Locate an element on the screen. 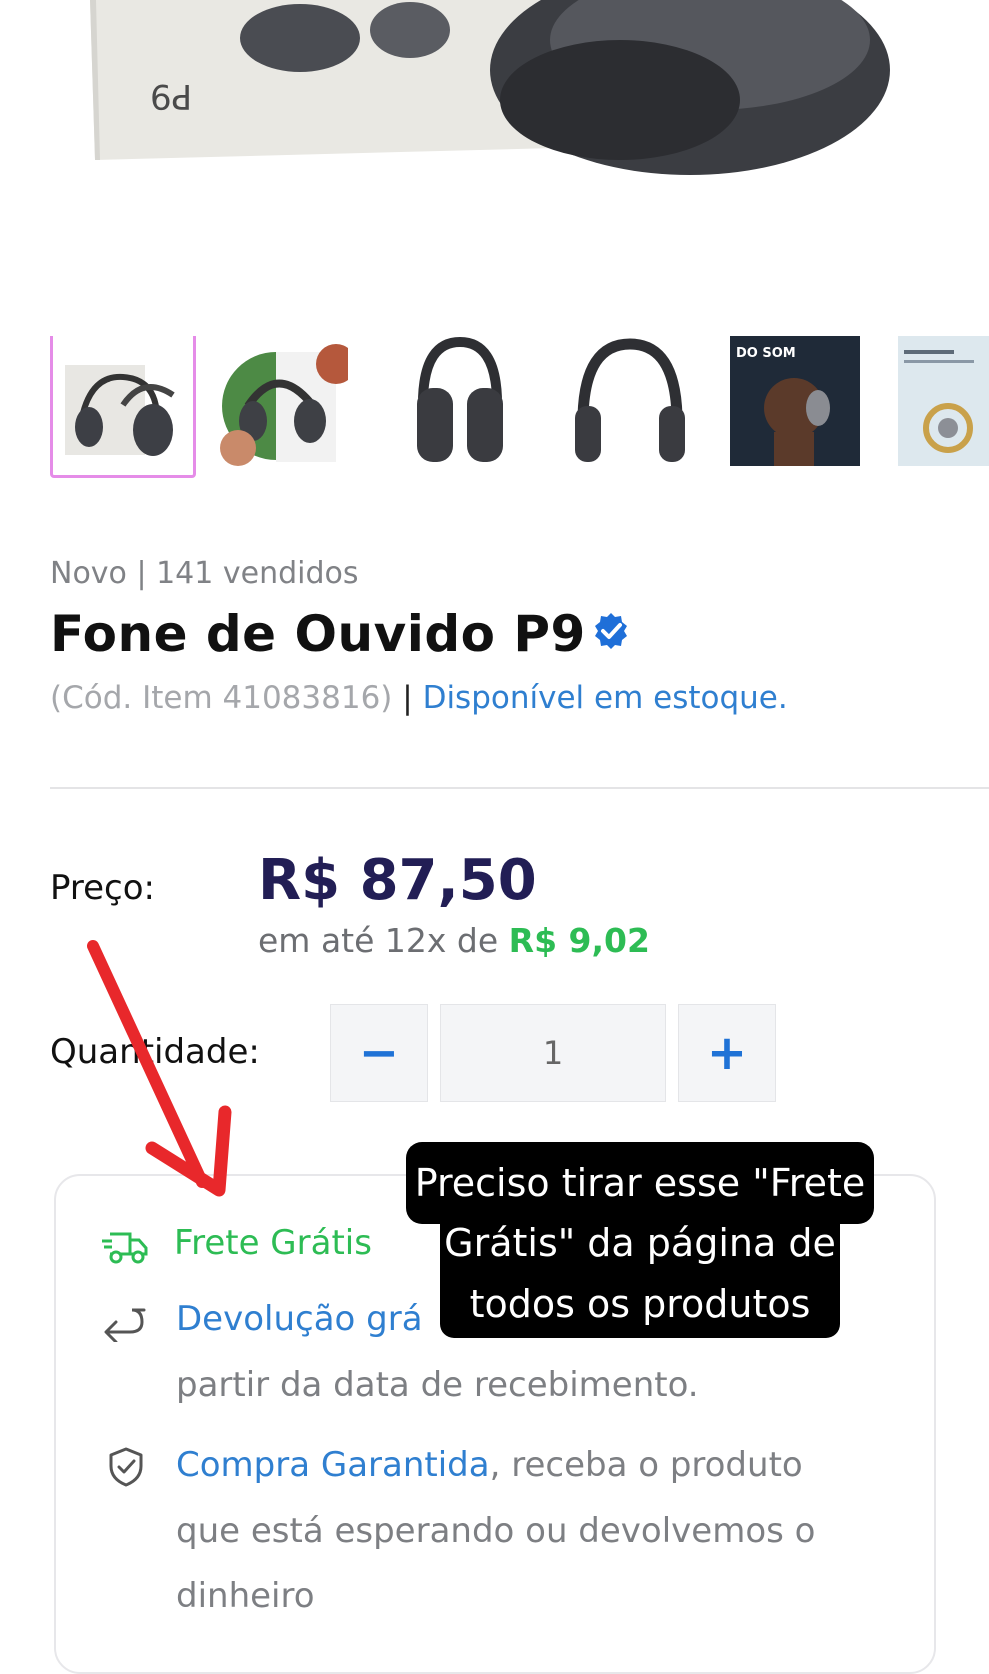 The height and width of the screenshot is (1674, 989). verified-check-icon is located at coordinates (611, 631).